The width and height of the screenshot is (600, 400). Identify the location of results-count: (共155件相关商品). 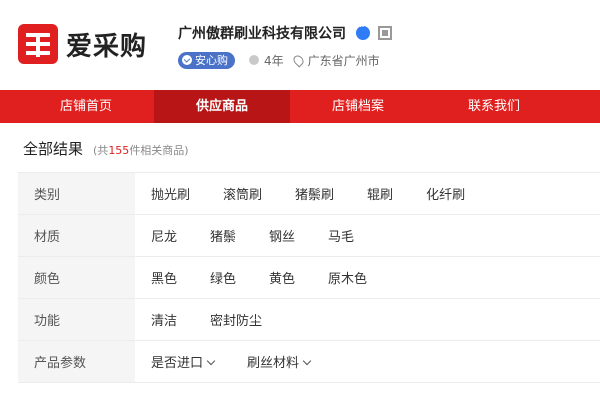
(141, 150).